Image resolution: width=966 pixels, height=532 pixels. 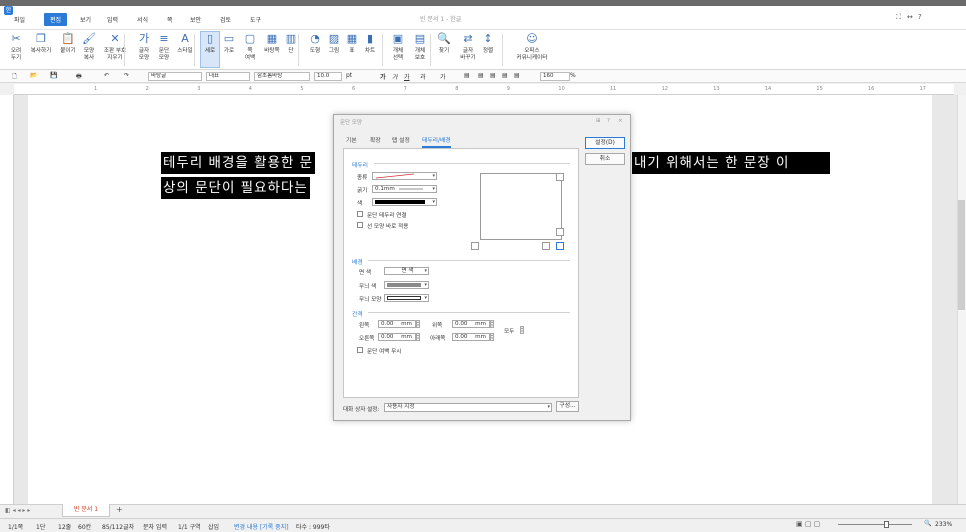 What do you see at coordinates (360, 350) in the screenshot?
I see `ignore-margin-checkbox` at bounding box center [360, 350].